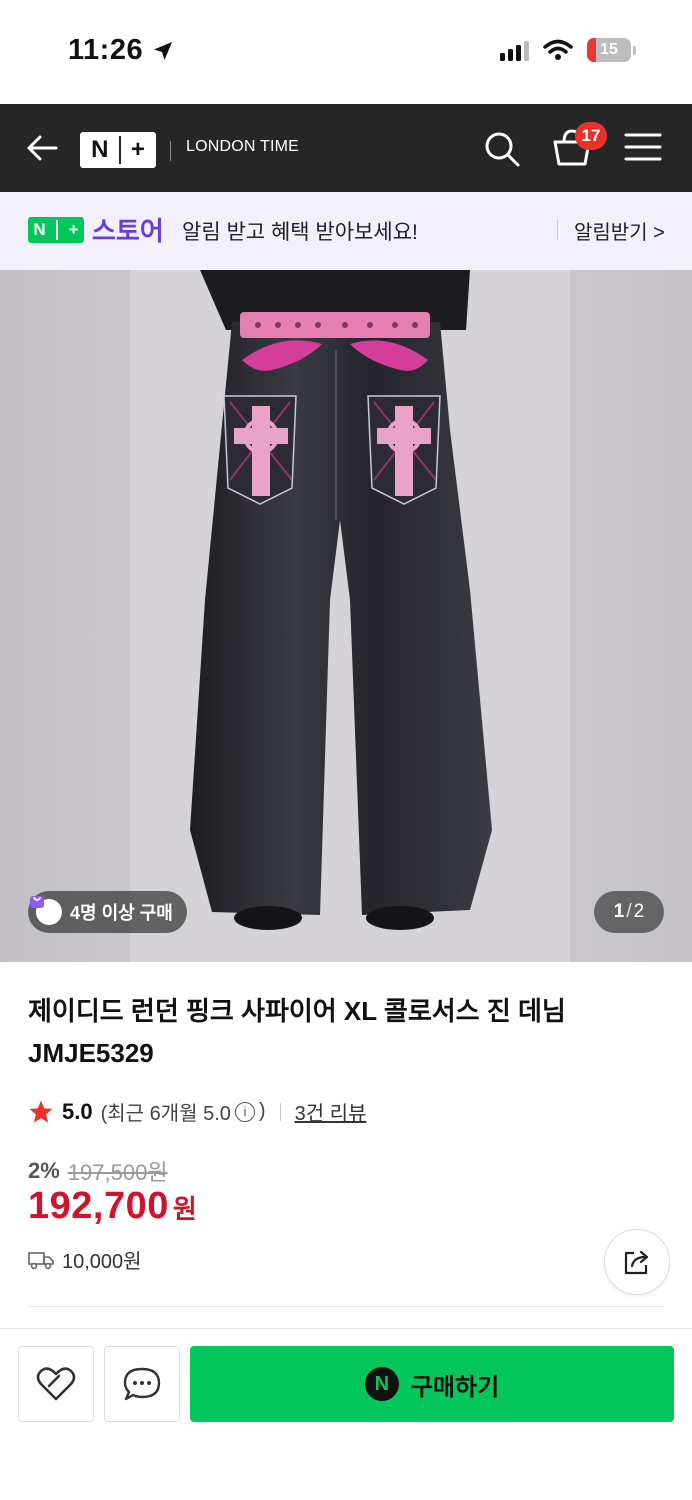 This screenshot has width=692, height=1500. Describe the element at coordinates (42, 148) in the screenshot. I see `back-arrow-icon` at that location.